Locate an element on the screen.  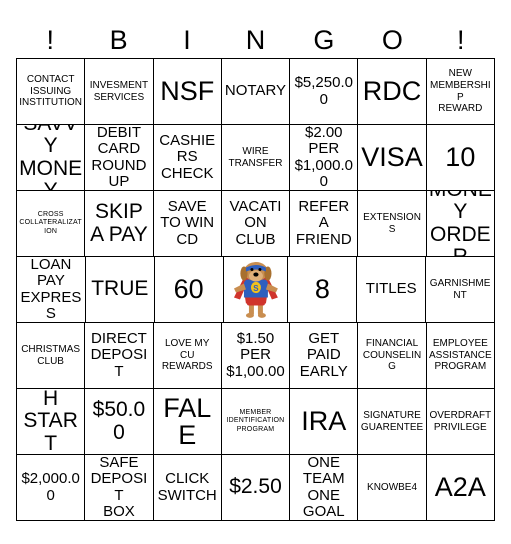
bingo-cell-label: VISA is located at coordinates (392, 157).